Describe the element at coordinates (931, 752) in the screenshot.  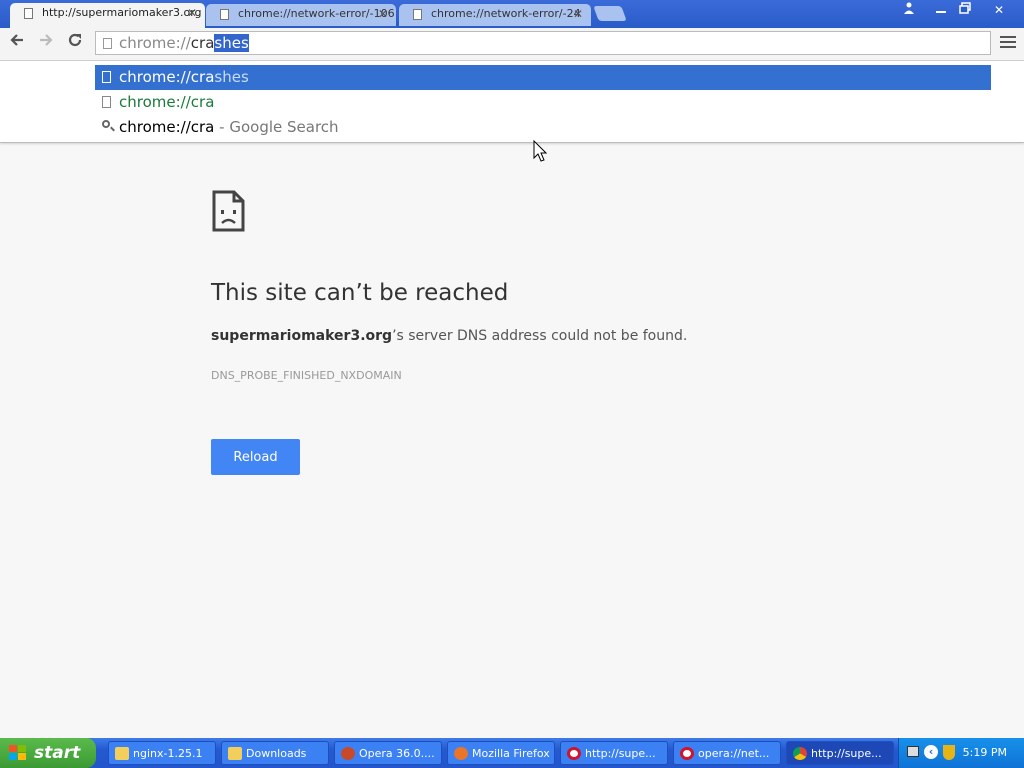
I see `show-hidden-icons-icon: ‹` at that location.